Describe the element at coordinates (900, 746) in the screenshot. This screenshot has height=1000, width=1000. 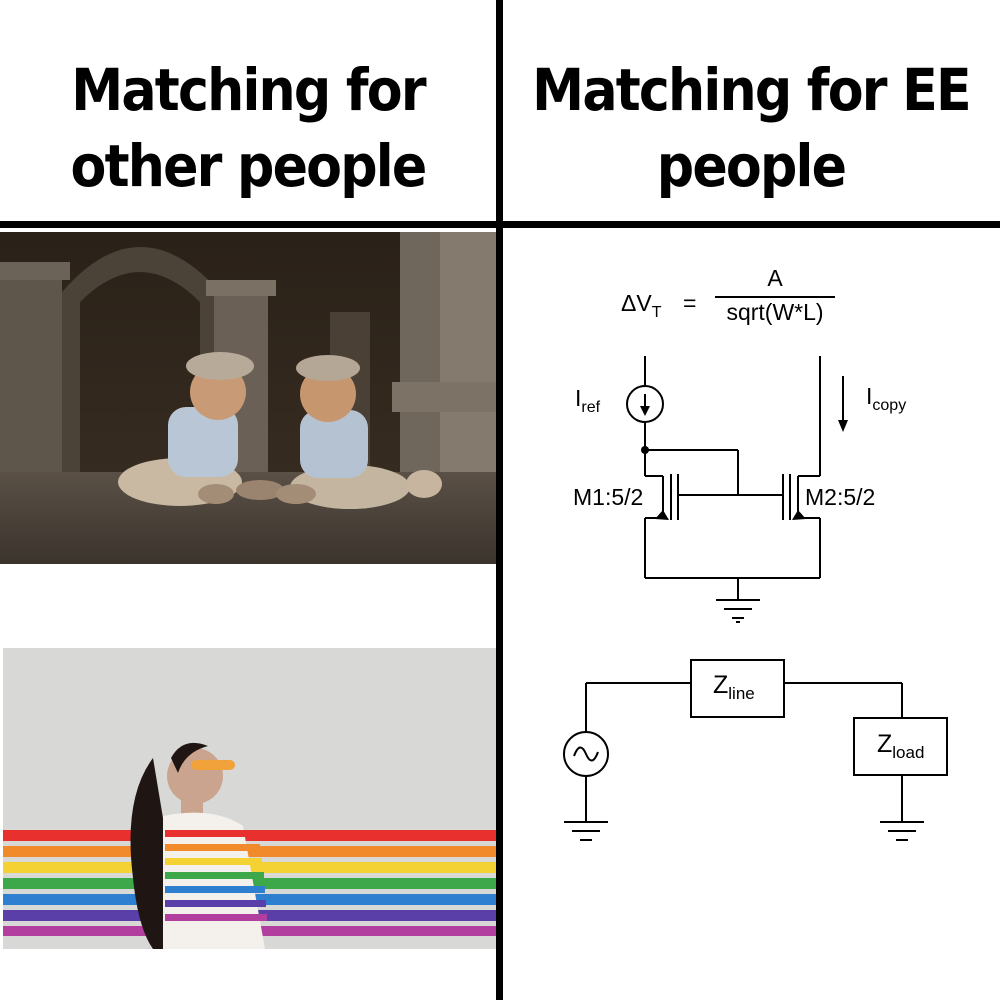
I see `zload-label: Zload` at that location.